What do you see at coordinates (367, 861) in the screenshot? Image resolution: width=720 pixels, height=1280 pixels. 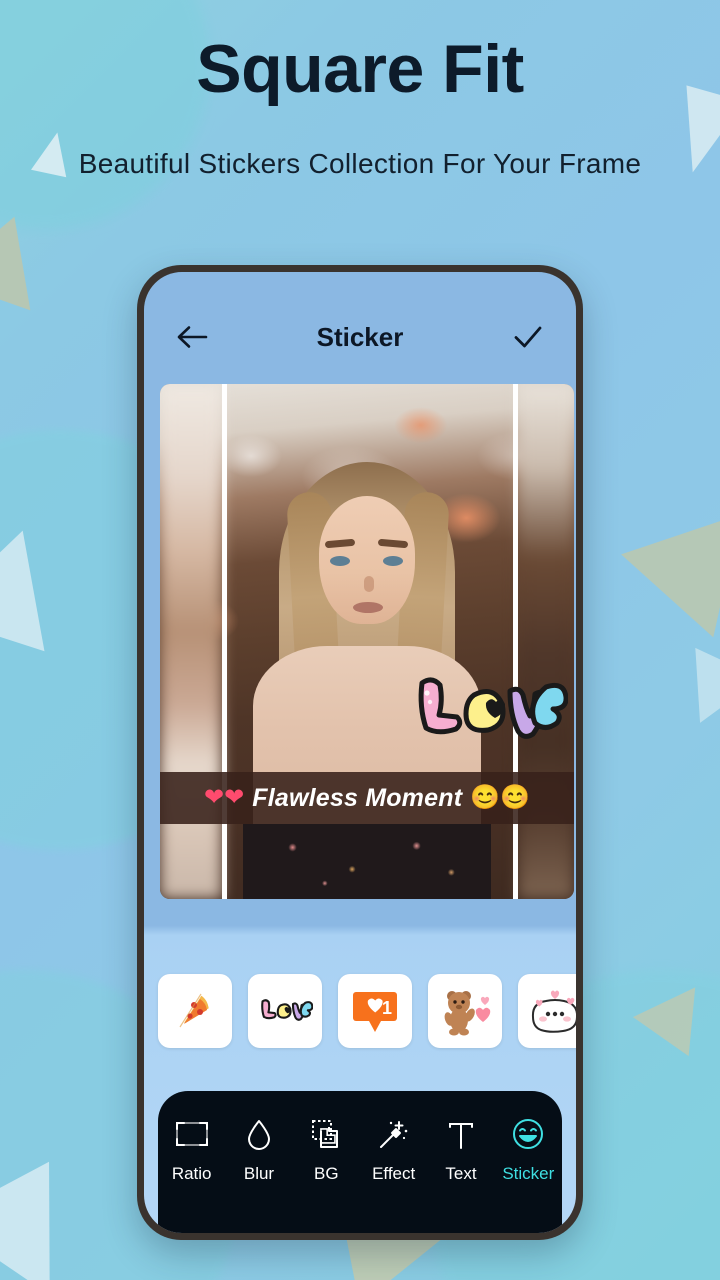 I see `subject-skirt` at bounding box center [367, 861].